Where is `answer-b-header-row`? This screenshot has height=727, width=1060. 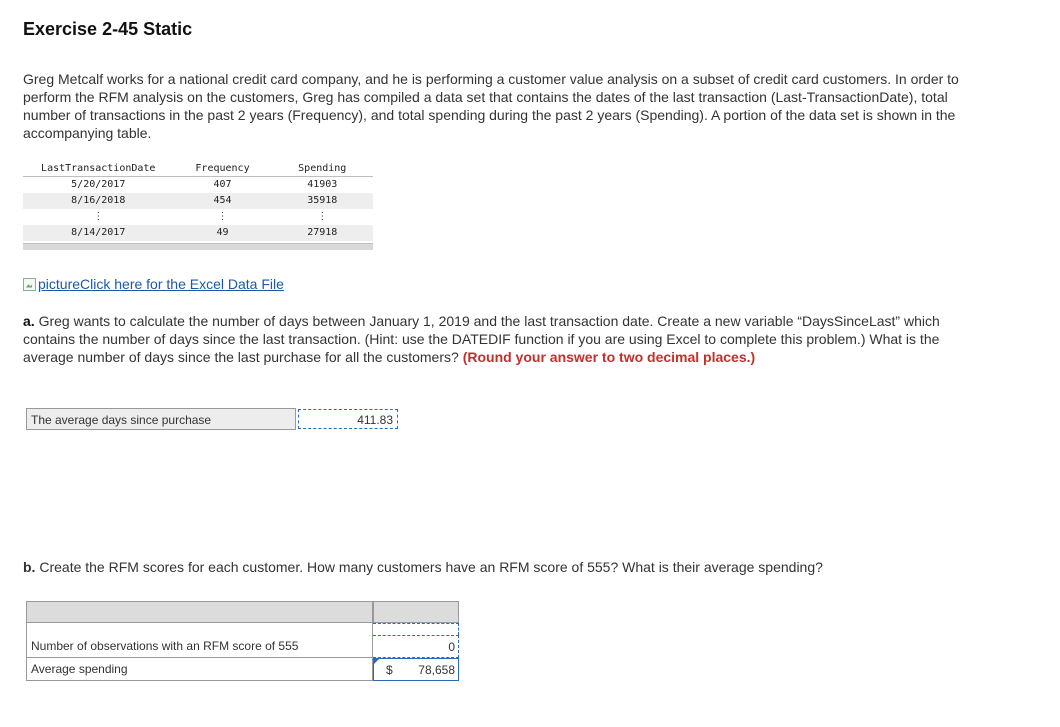
answer-b-header-row is located at coordinates (242, 612).